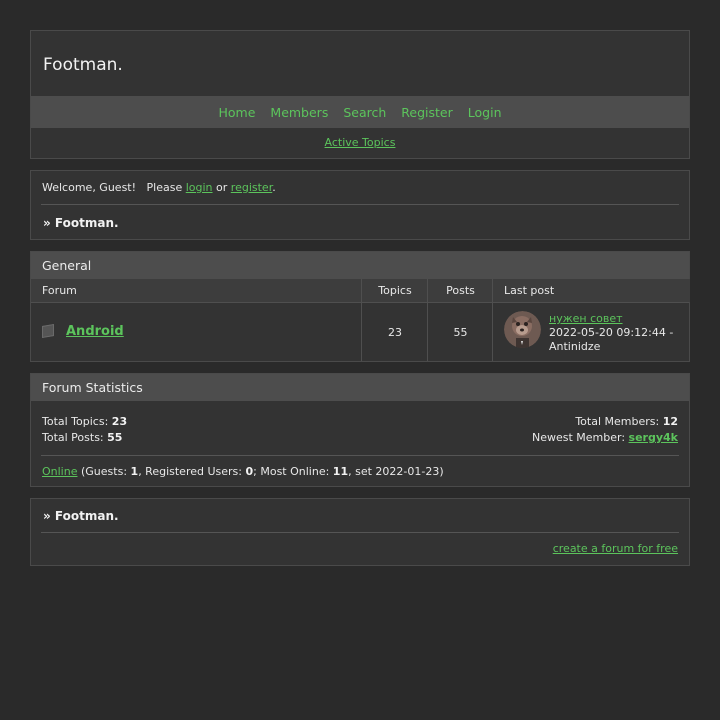 The image size is (720, 720). What do you see at coordinates (460, 332) in the screenshot?
I see `forum-posts-count: 55` at bounding box center [460, 332].